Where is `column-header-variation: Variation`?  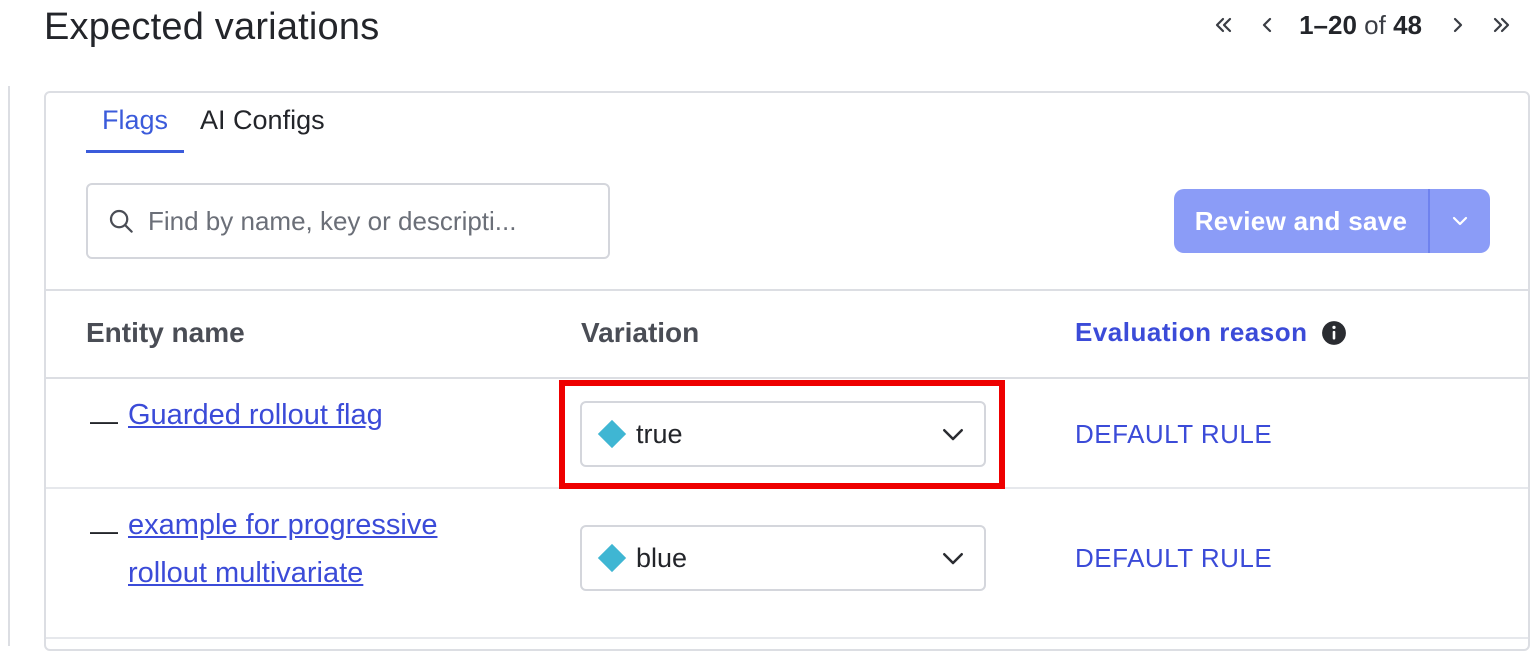 column-header-variation: Variation is located at coordinates (640, 333).